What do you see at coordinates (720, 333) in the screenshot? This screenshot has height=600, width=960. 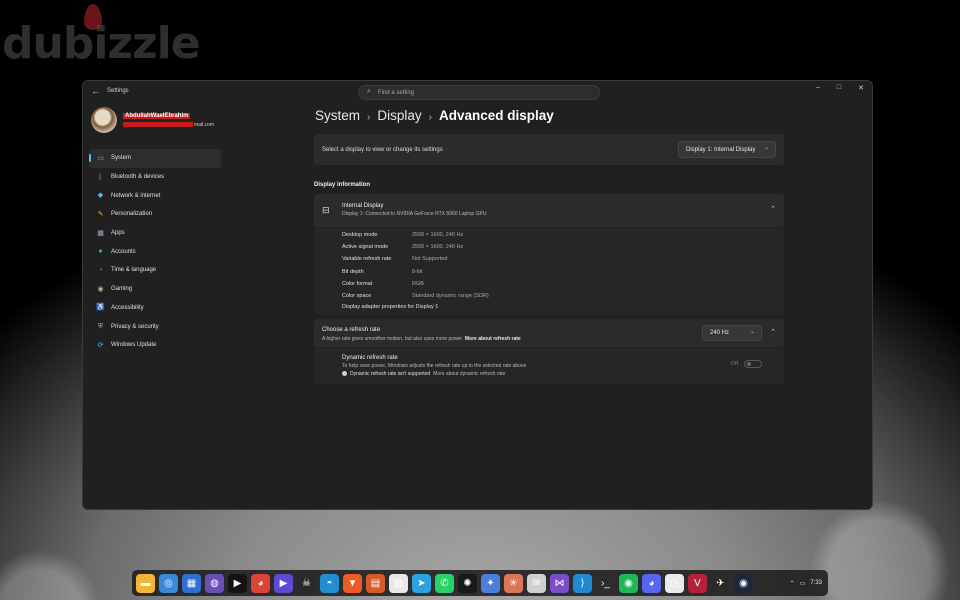 I see `refresh-rate-value: 240 Hz` at bounding box center [720, 333].